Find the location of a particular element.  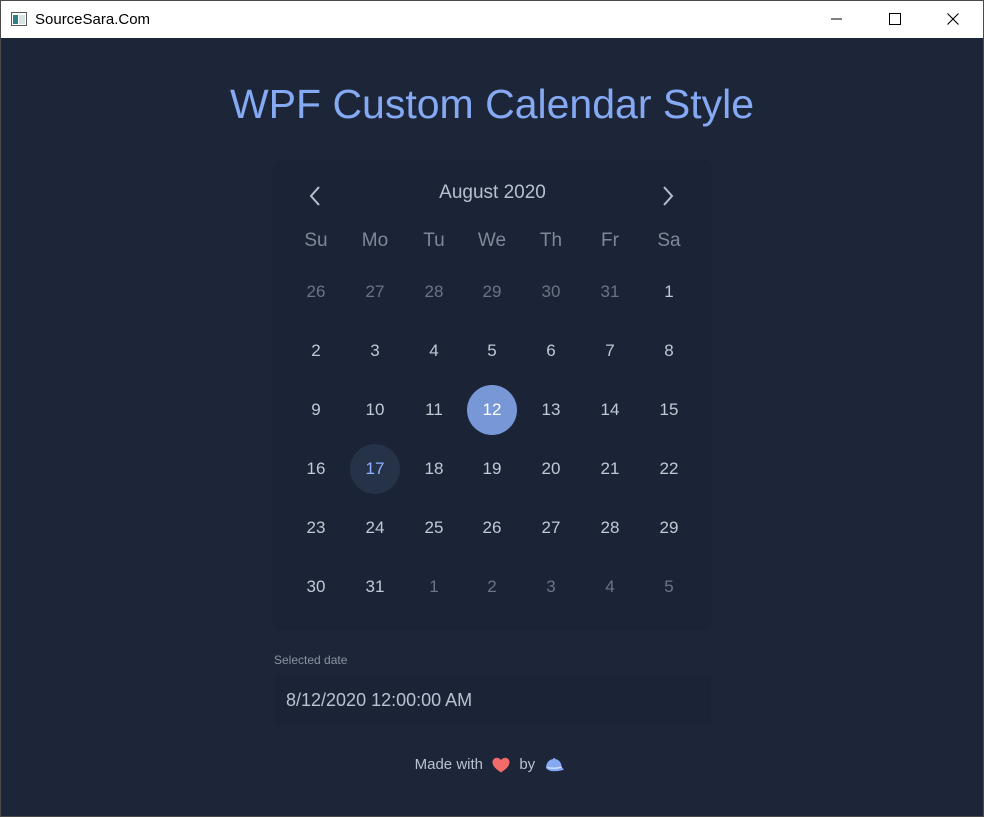

chevron-right-icon is located at coordinates (668, 196).